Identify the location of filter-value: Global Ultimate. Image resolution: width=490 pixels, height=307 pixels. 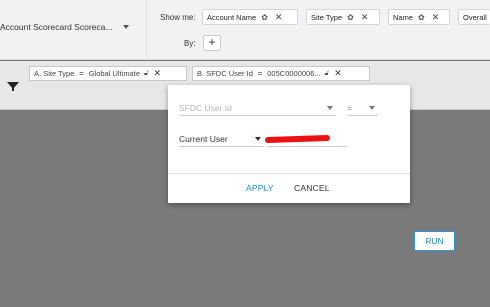
(114, 73).